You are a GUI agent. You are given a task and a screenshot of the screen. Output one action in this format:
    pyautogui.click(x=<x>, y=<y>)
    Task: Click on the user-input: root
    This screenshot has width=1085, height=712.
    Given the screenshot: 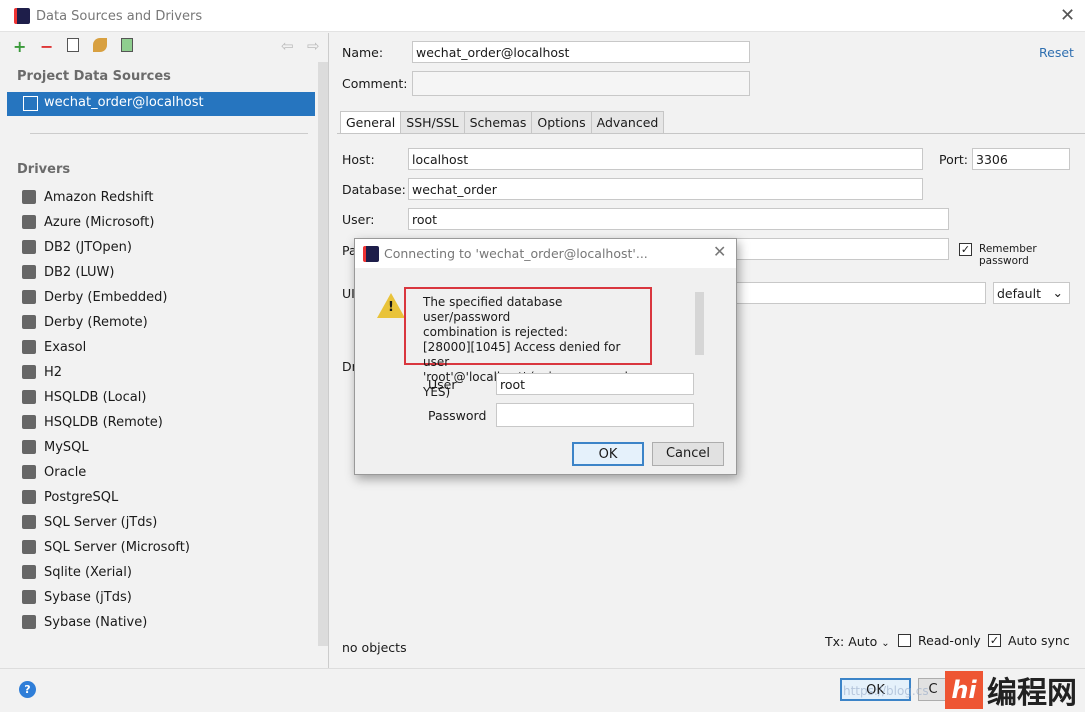 What is the action you would take?
    pyautogui.click(x=678, y=219)
    